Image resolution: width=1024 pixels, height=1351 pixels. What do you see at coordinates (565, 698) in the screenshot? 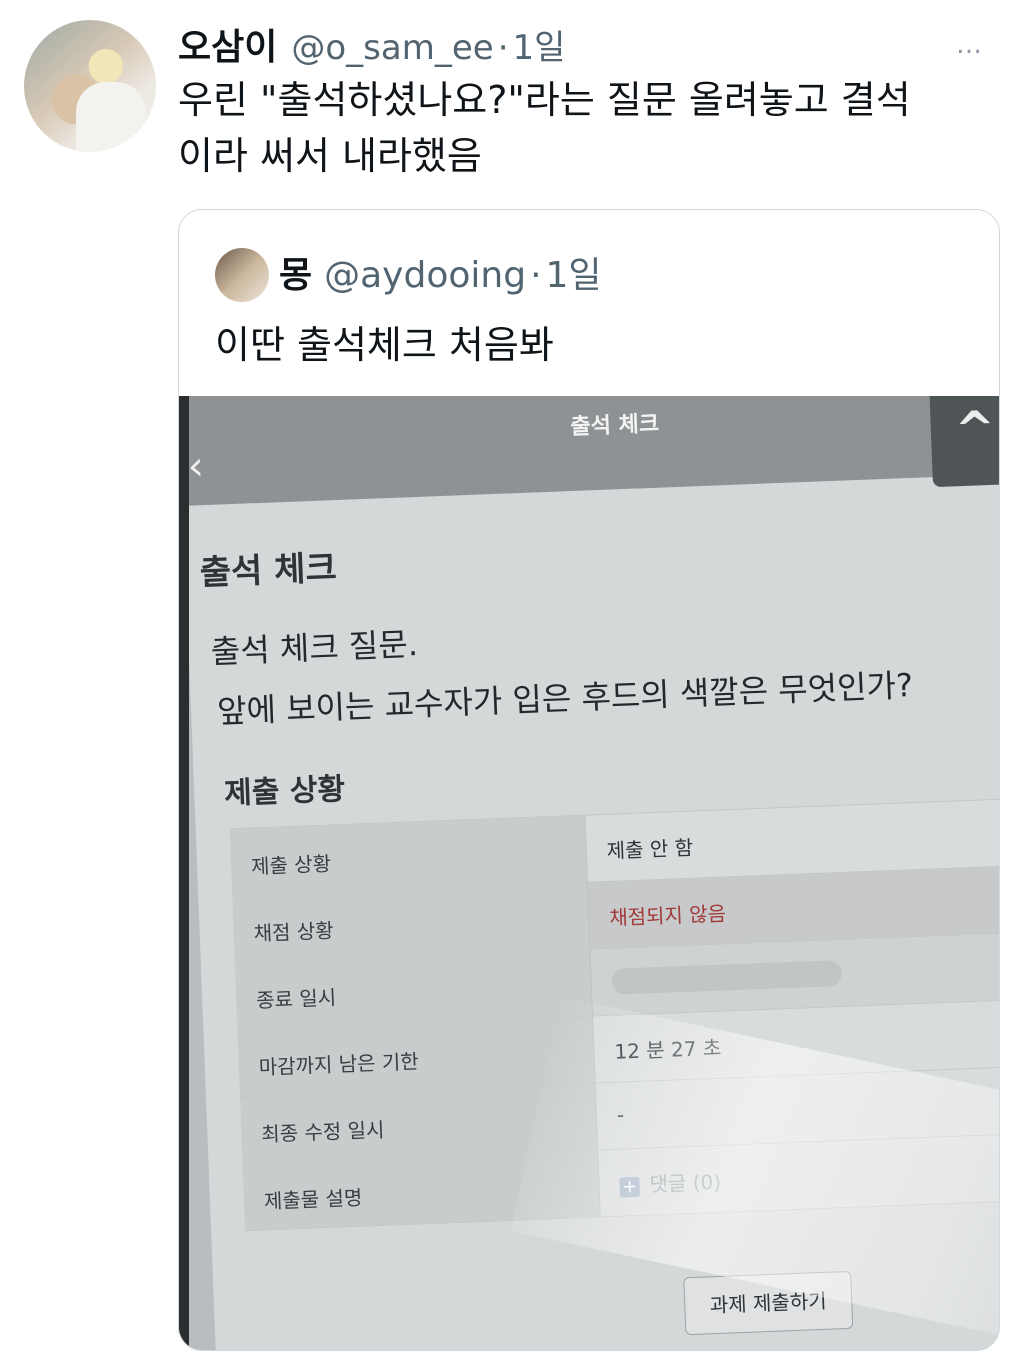
I see `question-text: 앞에 보이는 교수자가 입은 후드의 색깔은 무엇인가?` at bounding box center [565, 698].